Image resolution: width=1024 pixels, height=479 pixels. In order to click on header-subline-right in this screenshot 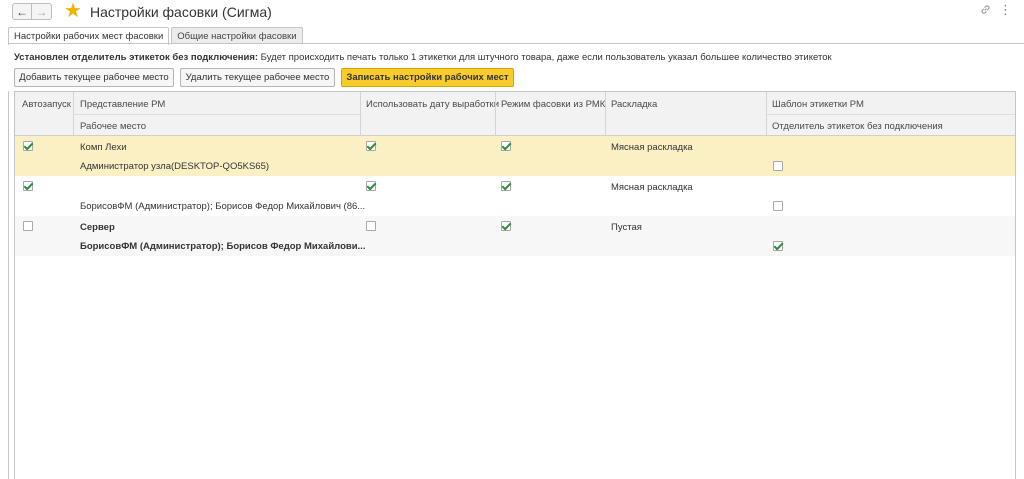, I will do `click(890, 114)`.